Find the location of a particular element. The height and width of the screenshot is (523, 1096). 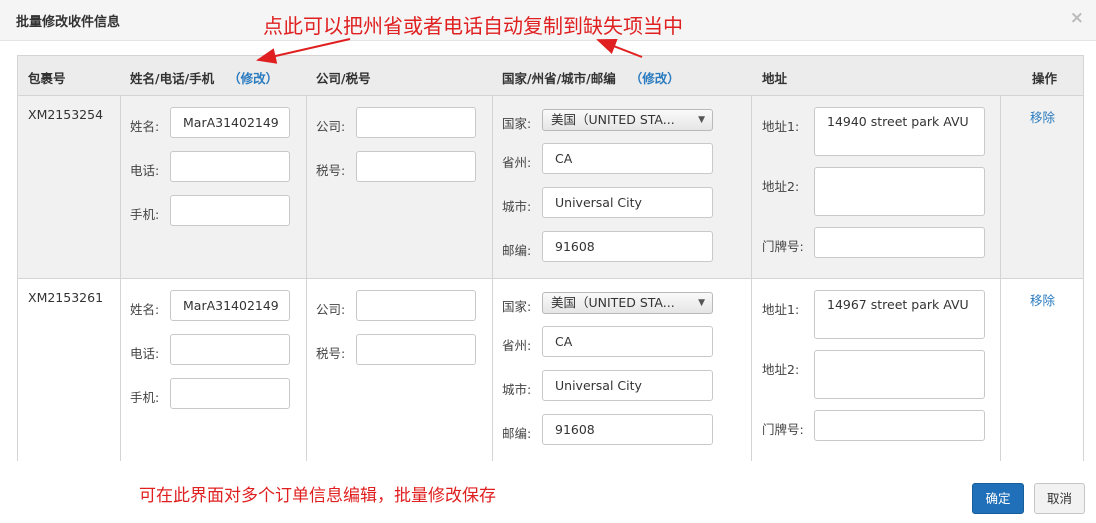

edit-region-link: （修改） is located at coordinates (655, 78).